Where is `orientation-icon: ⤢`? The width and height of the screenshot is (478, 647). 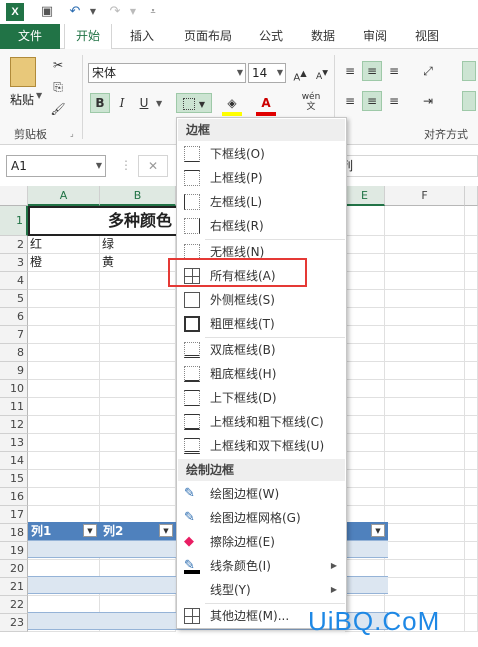
orientation-icon: ⤢ is located at coordinates (428, 71).